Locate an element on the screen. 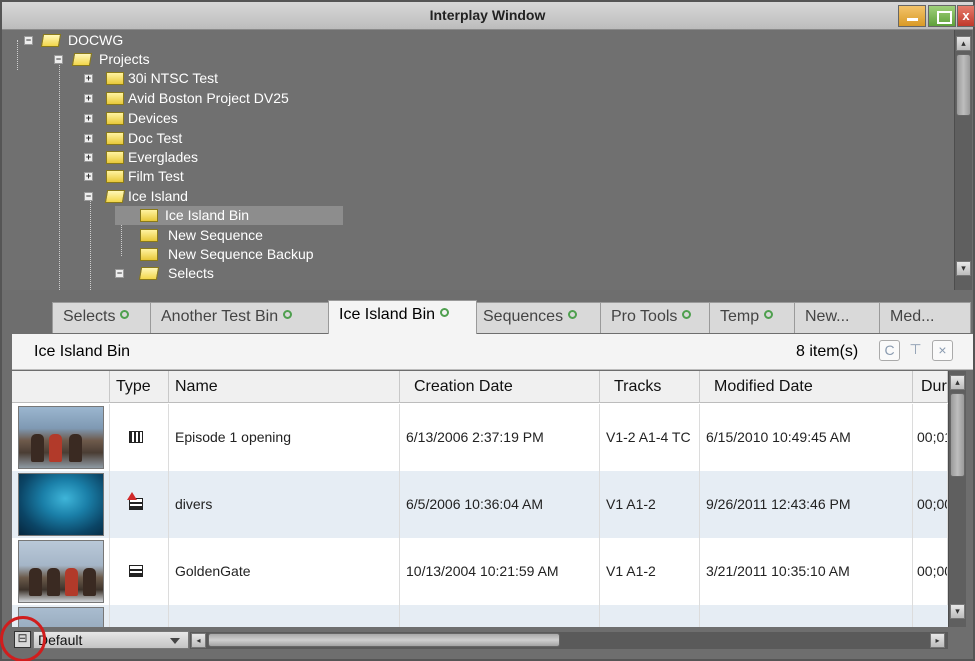 The image size is (975, 661). modified-date-cell: 9/26/2011 12:43:46 PM is located at coordinates (806, 504).